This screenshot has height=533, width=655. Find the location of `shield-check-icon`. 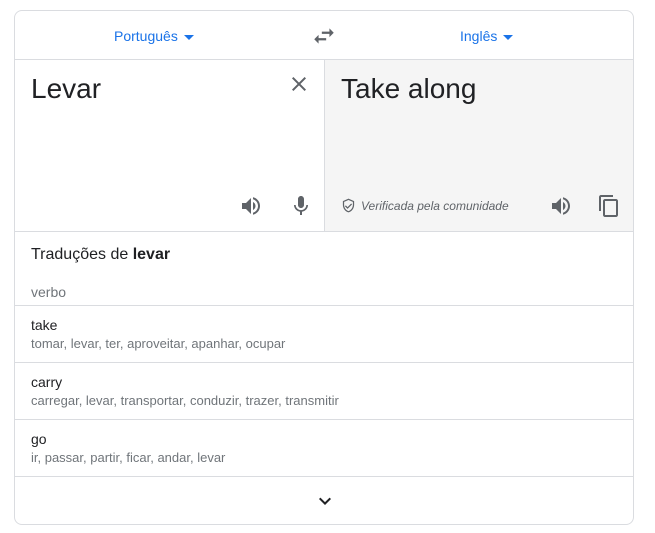

shield-check-icon is located at coordinates (348, 205).